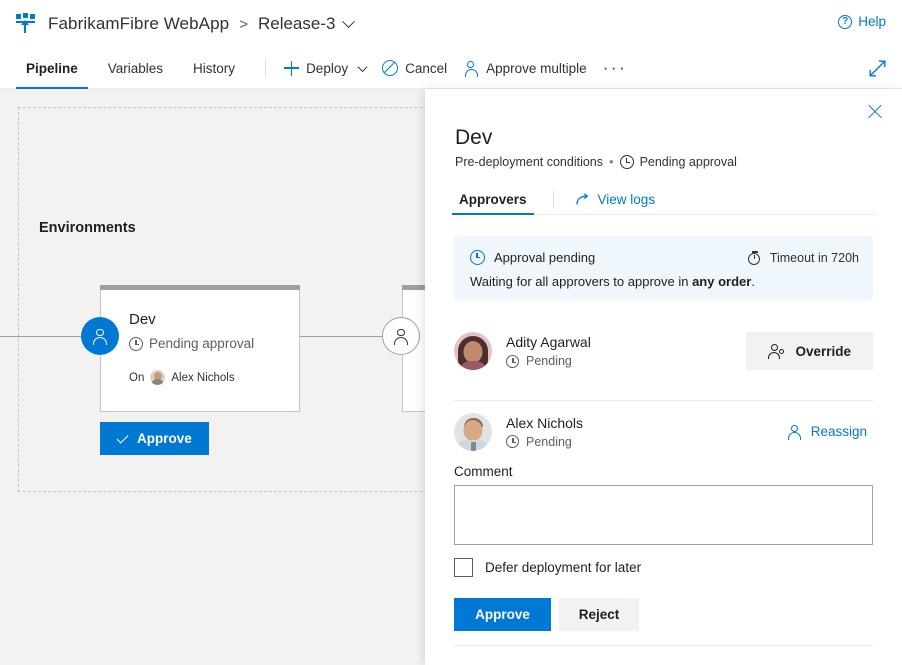 This screenshot has width=902, height=665. What do you see at coordinates (776, 351) in the screenshot?
I see `people-icon` at bounding box center [776, 351].